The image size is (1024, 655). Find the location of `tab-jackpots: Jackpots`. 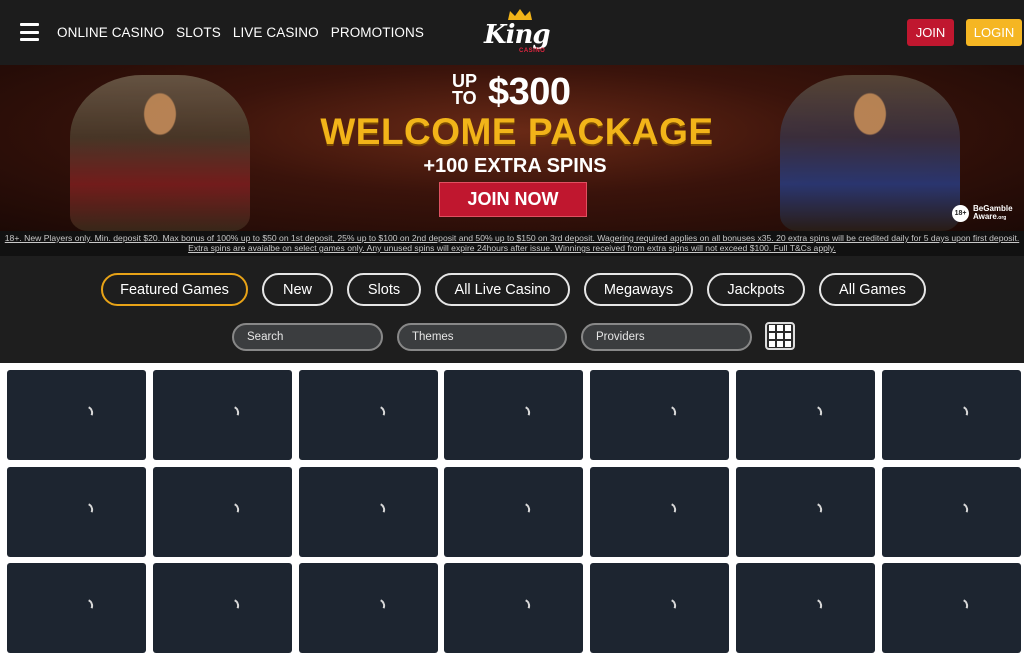

tab-jackpots: Jackpots is located at coordinates (756, 289).